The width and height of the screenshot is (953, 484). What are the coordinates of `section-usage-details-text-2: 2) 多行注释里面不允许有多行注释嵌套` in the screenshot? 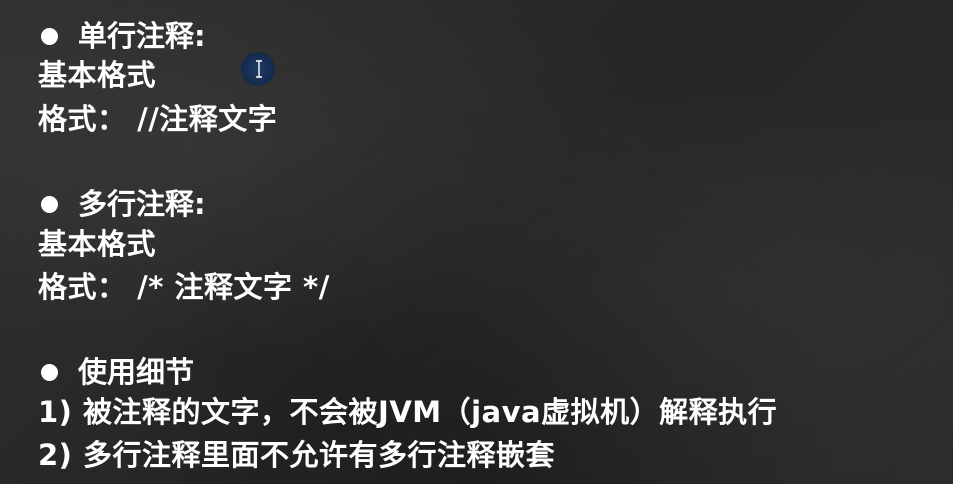 It's located at (297, 455).